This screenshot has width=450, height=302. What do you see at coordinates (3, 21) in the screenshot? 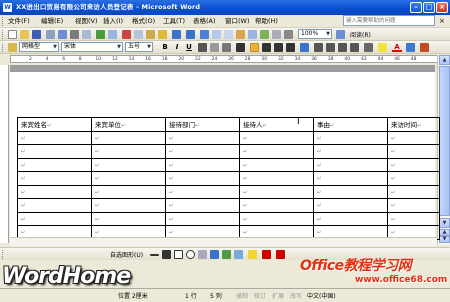
I see `menubar-grip` at bounding box center [3, 21].